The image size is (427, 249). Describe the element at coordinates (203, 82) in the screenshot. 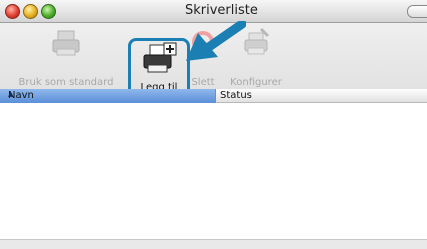

I see `delete-printer-label: Slett` at that location.